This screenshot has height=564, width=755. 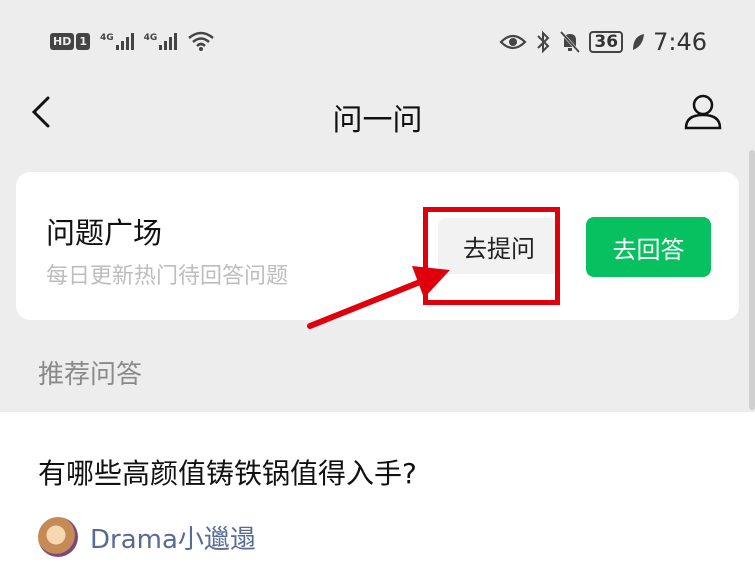 What do you see at coordinates (62, 41) in the screenshot?
I see `hd-label: HD` at bounding box center [62, 41].